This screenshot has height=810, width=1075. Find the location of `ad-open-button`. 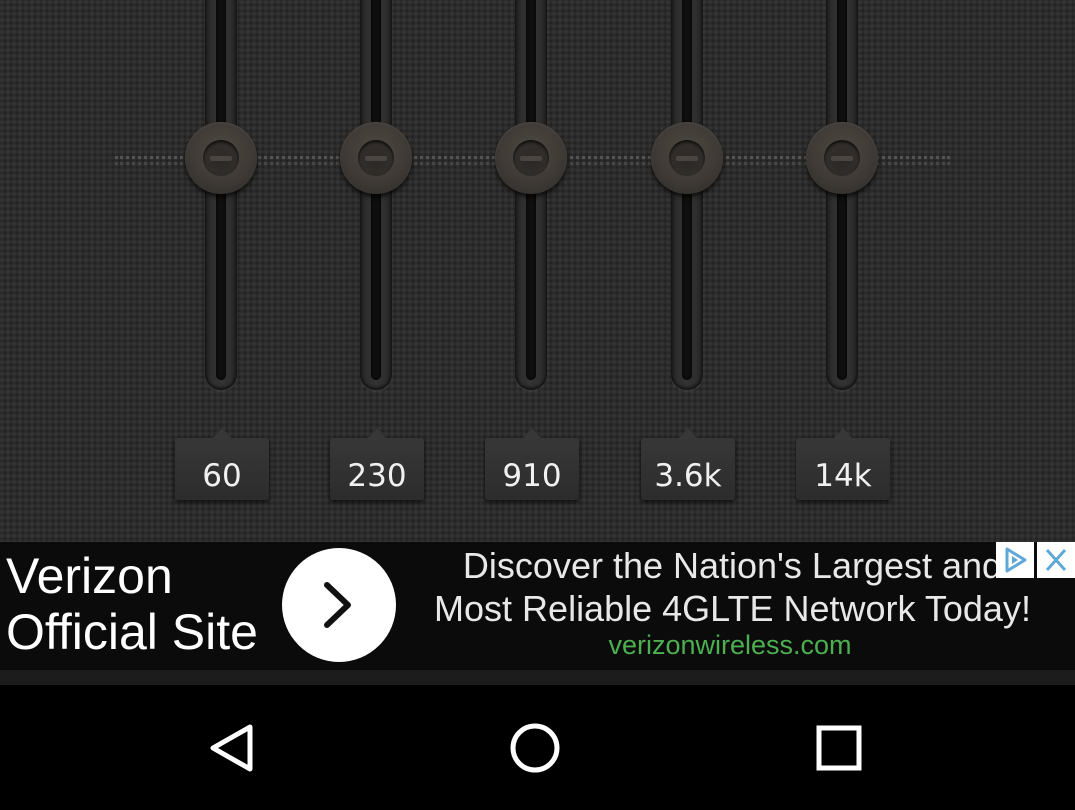

ad-open-button is located at coordinates (339, 605).